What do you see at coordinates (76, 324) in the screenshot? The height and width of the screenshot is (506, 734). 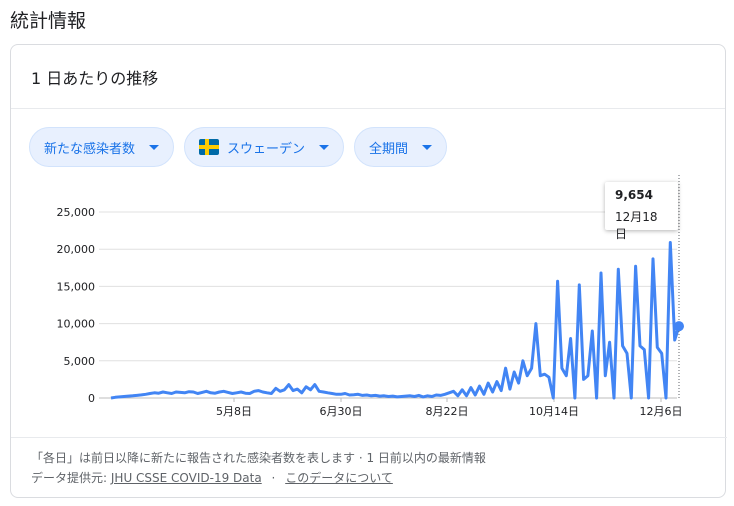 I see `y-tick-label: 10,000` at bounding box center [76, 324].